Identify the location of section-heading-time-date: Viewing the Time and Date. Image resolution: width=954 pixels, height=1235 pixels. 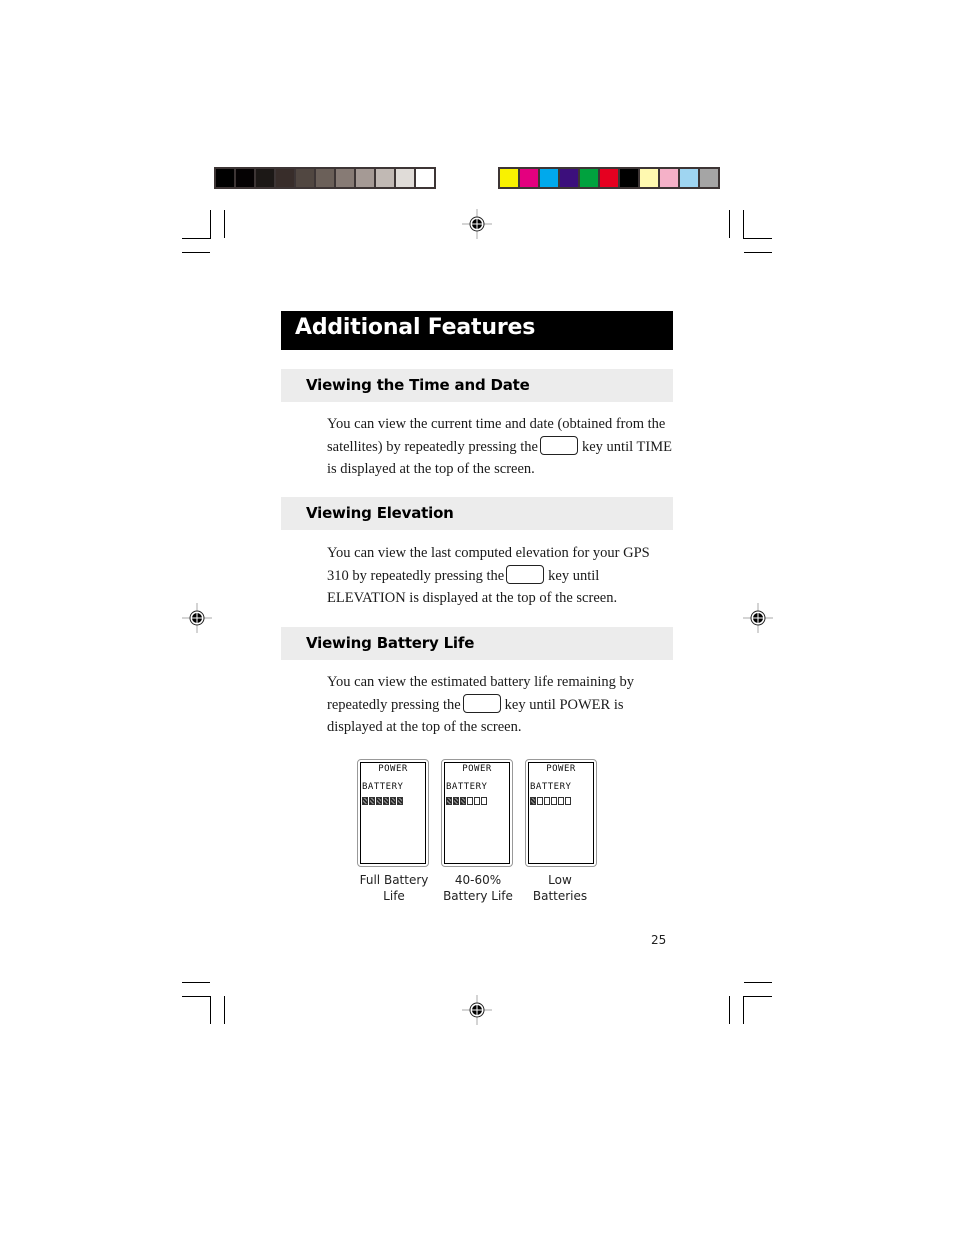
(477, 385).